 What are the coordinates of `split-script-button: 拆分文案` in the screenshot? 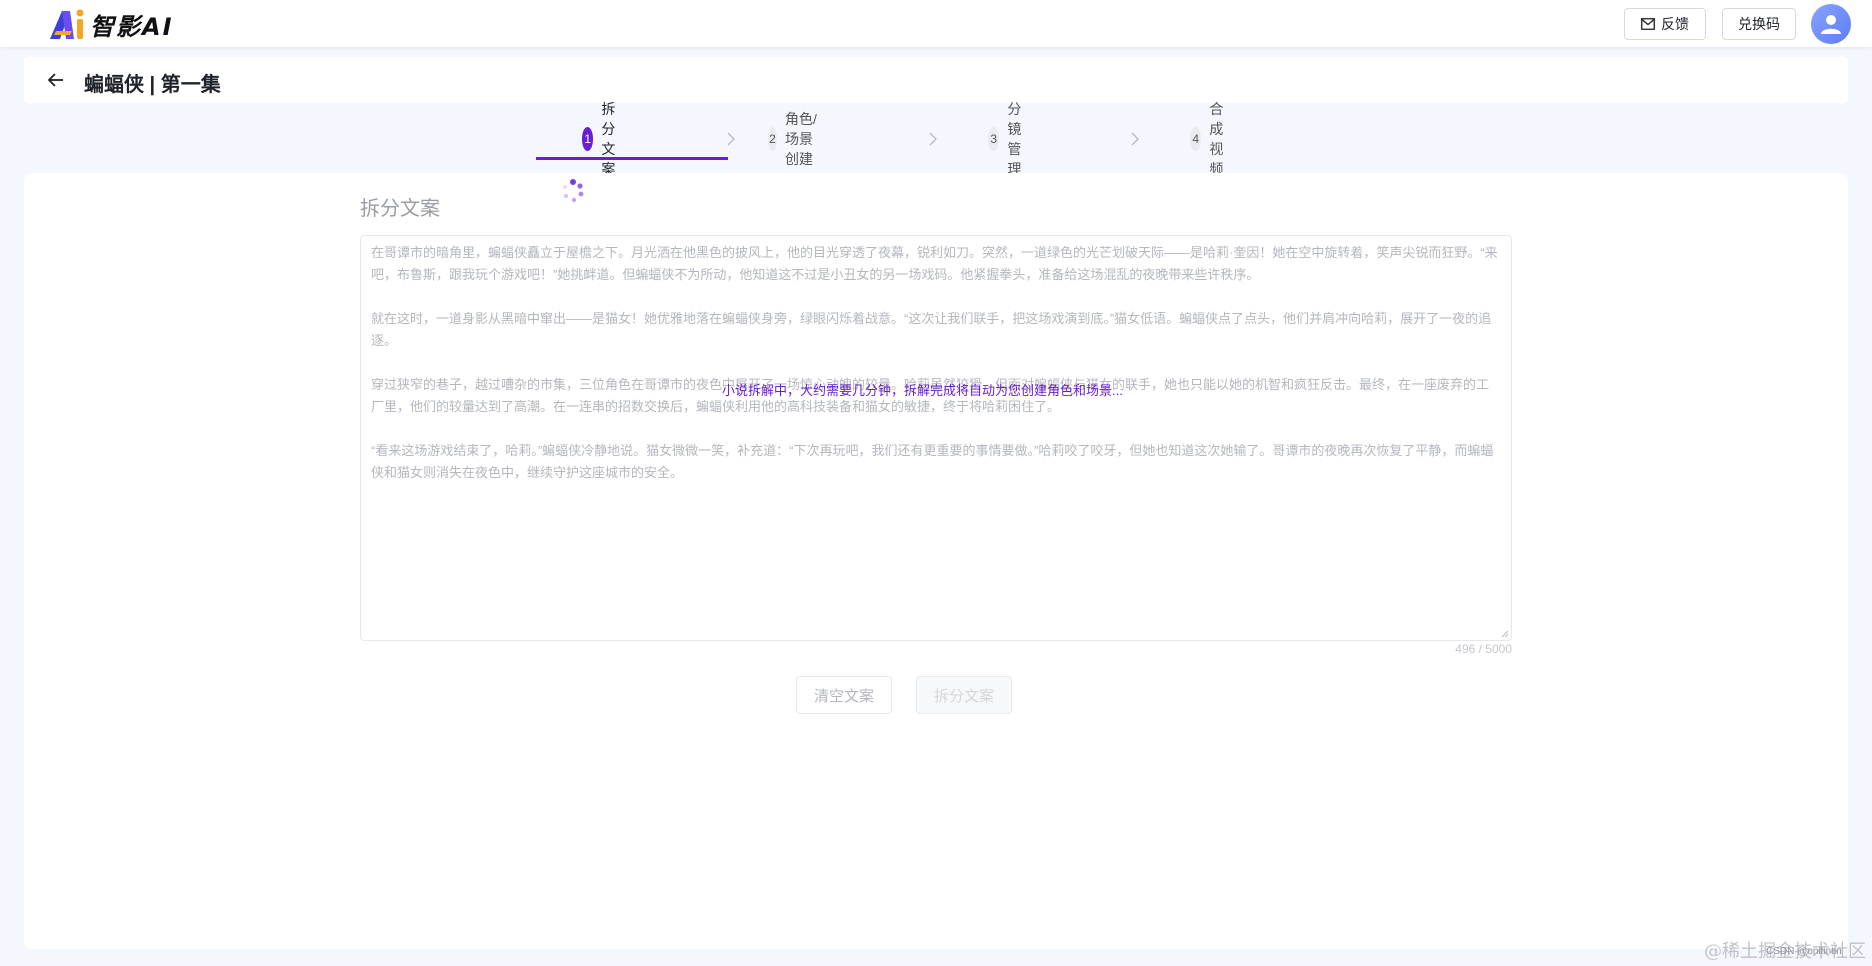 It's located at (964, 695).